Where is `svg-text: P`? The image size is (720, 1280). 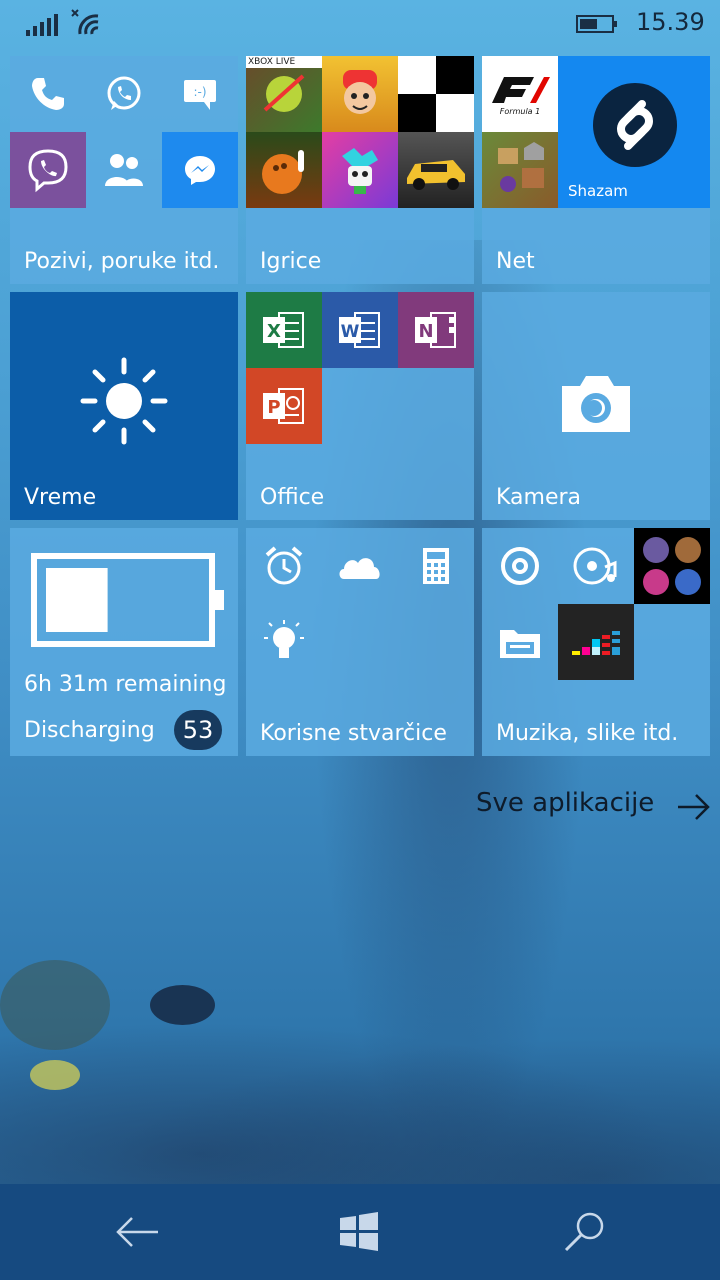 svg-text: P is located at coordinates (273, 407).